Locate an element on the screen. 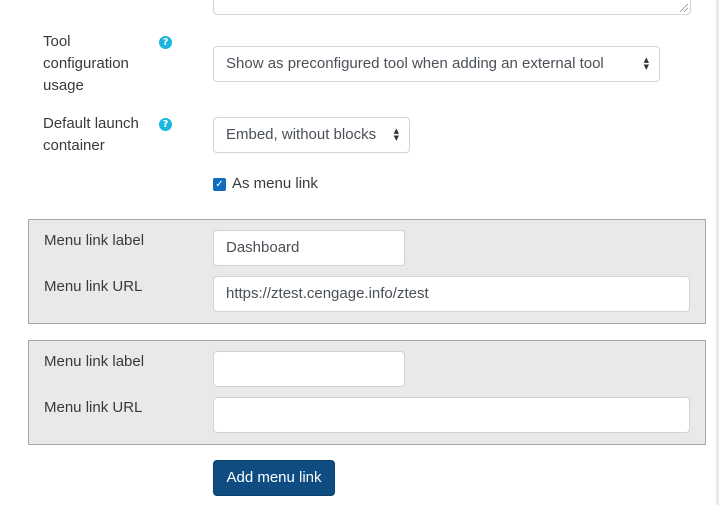  tool-config-usage-label-line3: usage is located at coordinates (63, 85).